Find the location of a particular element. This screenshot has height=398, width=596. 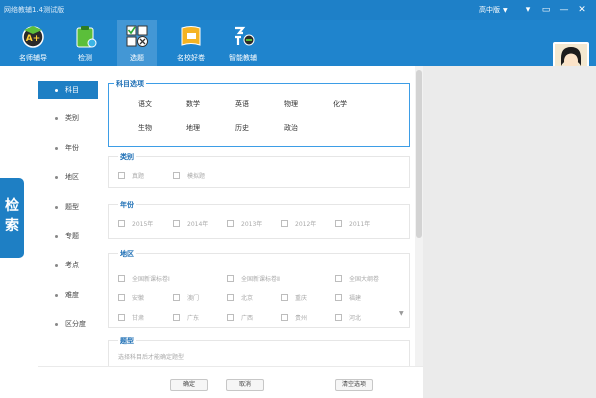

year-checkbox: 2014年 is located at coordinates (190, 223).